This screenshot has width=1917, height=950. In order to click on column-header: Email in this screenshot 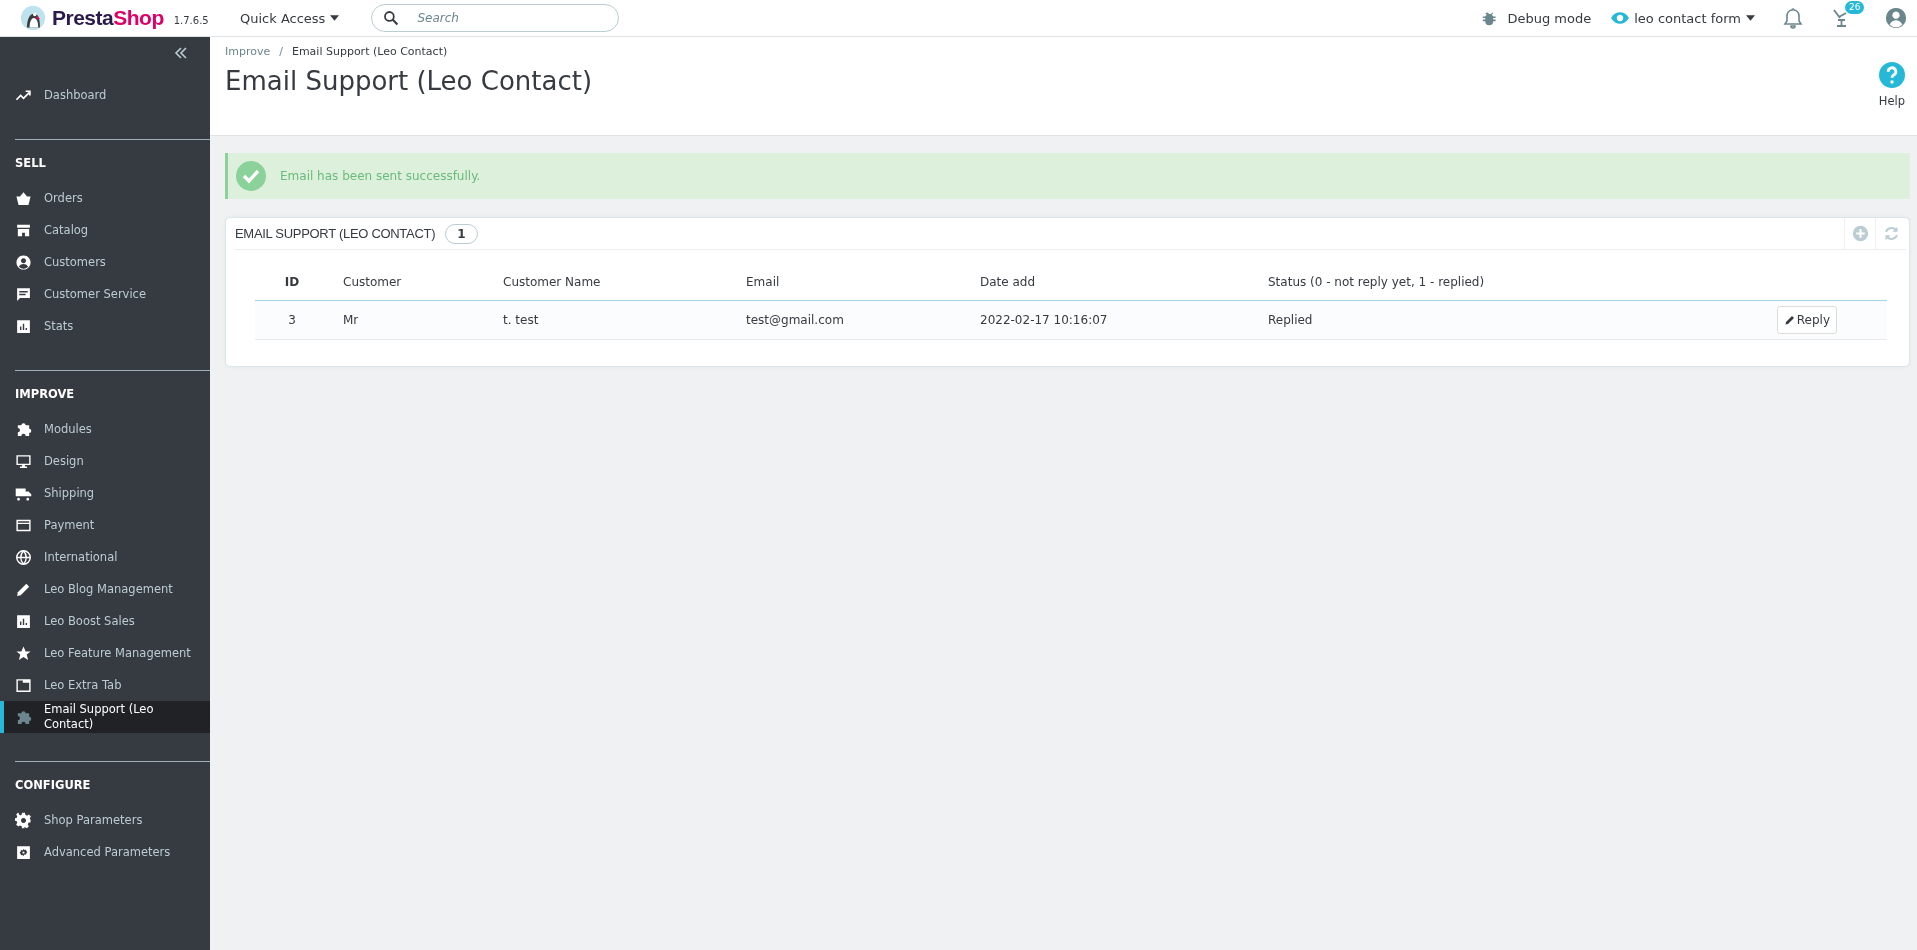, I will do `click(763, 282)`.